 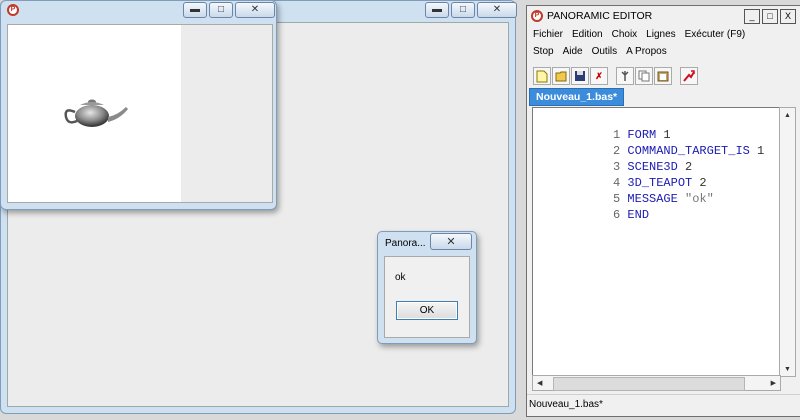 What do you see at coordinates (400, 277) in the screenshot?
I see `dialog-message: ok` at bounding box center [400, 277].